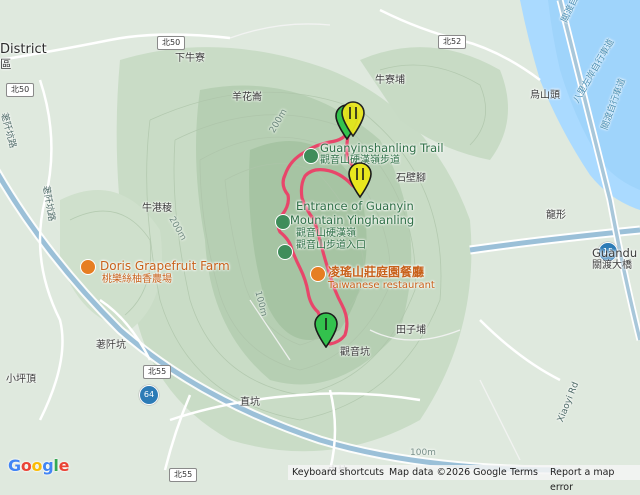  I want to click on place-label: 牛港稜, so click(157, 208).